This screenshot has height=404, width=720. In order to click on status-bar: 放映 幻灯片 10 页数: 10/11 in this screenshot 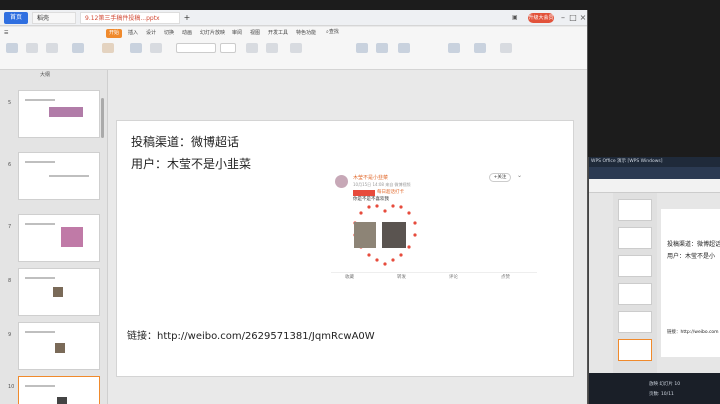, I will do `click(654, 388)`.